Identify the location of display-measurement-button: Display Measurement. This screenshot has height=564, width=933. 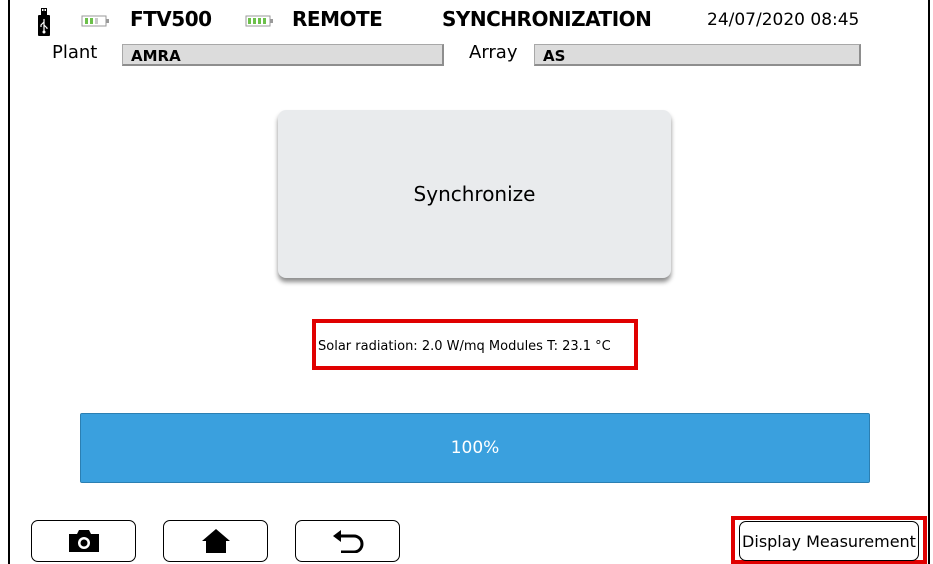
(829, 541).